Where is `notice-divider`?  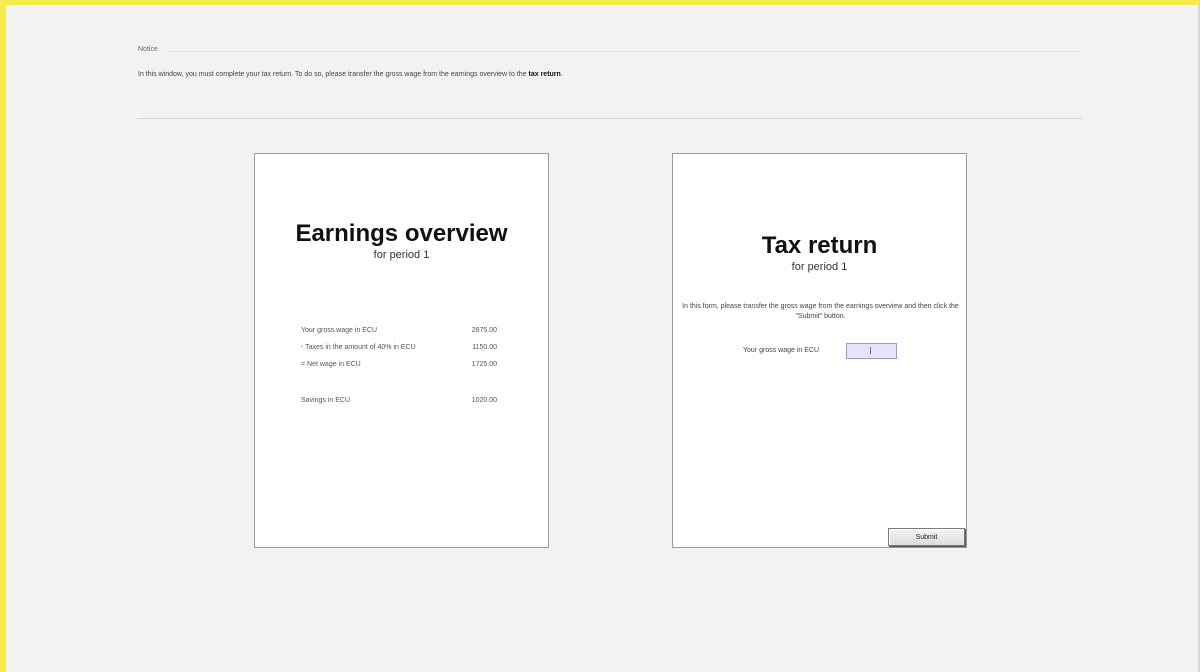 notice-divider is located at coordinates (610, 118).